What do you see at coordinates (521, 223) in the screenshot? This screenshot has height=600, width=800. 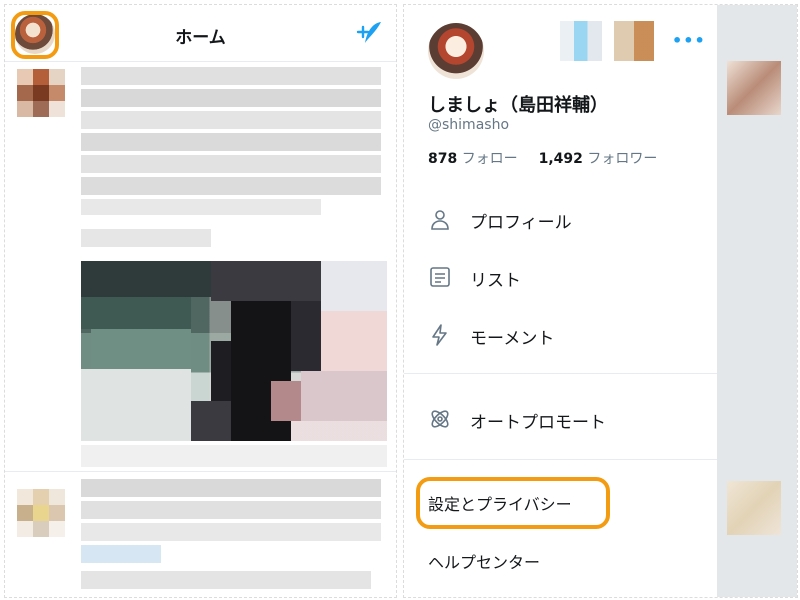 I see `menu-label: プロフィール` at bounding box center [521, 223].